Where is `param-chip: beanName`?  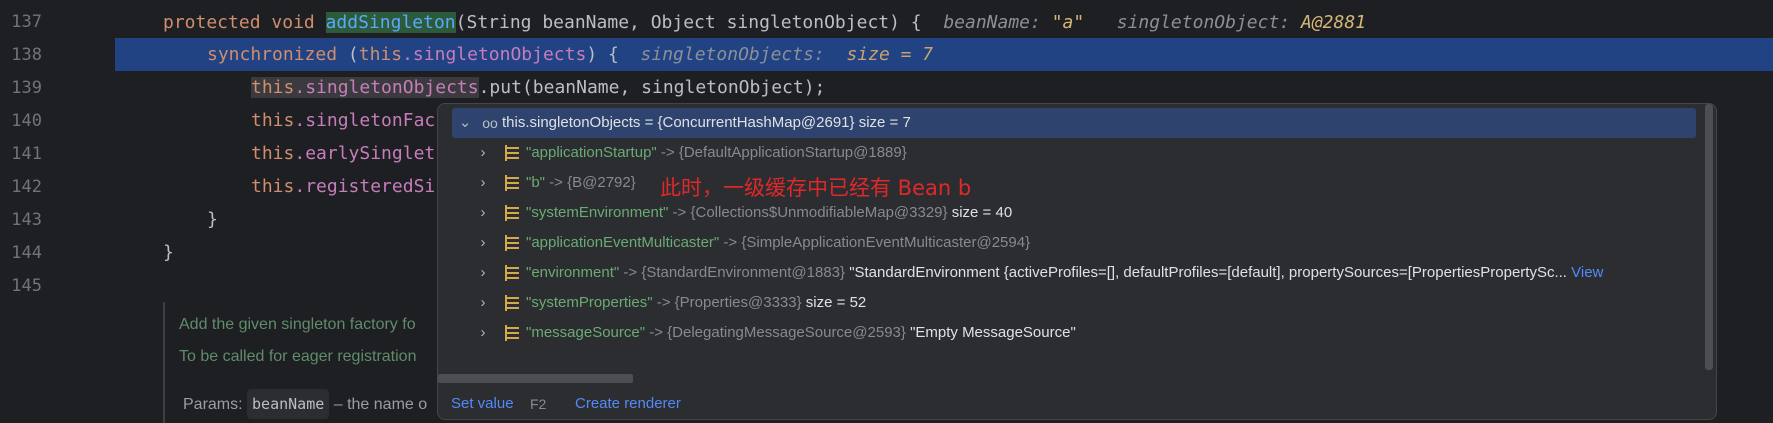
param-chip: beanName is located at coordinates (288, 404).